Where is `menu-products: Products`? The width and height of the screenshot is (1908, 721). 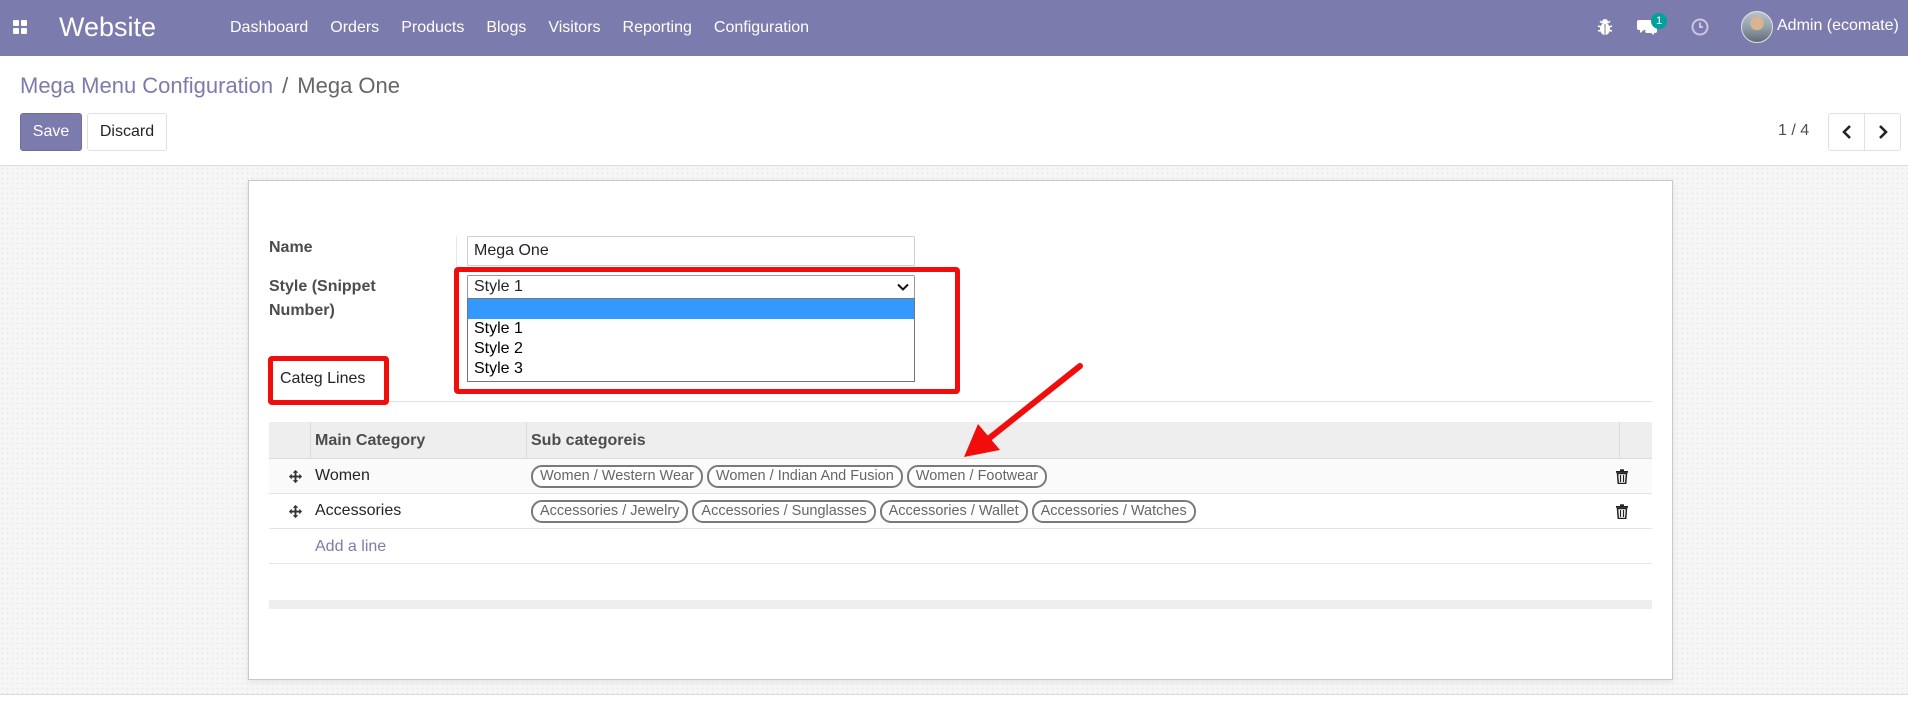 menu-products: Products is located at coordinates (432, 28).